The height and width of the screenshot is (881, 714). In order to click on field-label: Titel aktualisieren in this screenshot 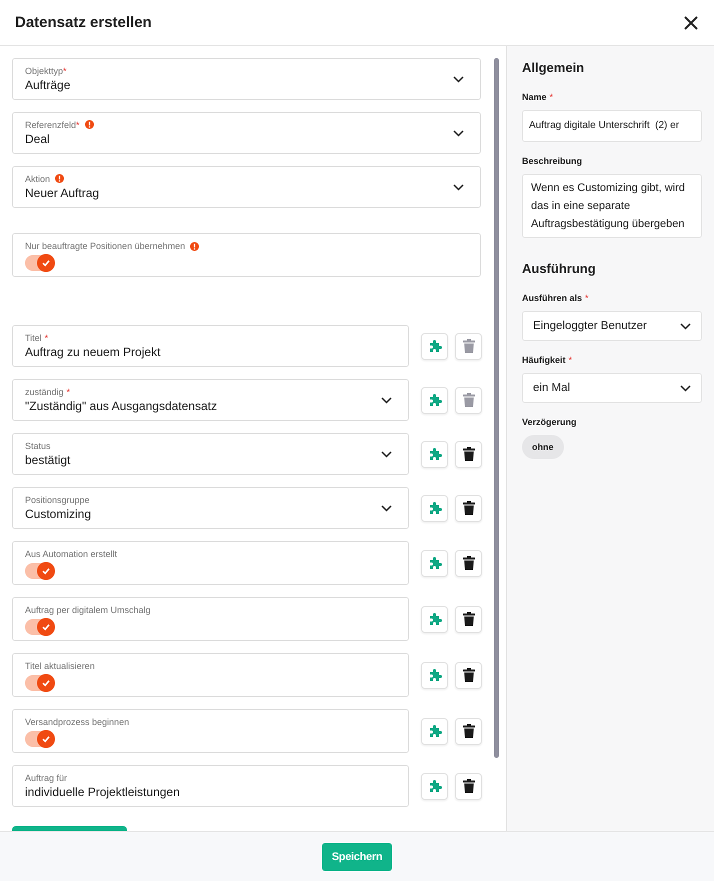, I will do `click(60, 666)`.